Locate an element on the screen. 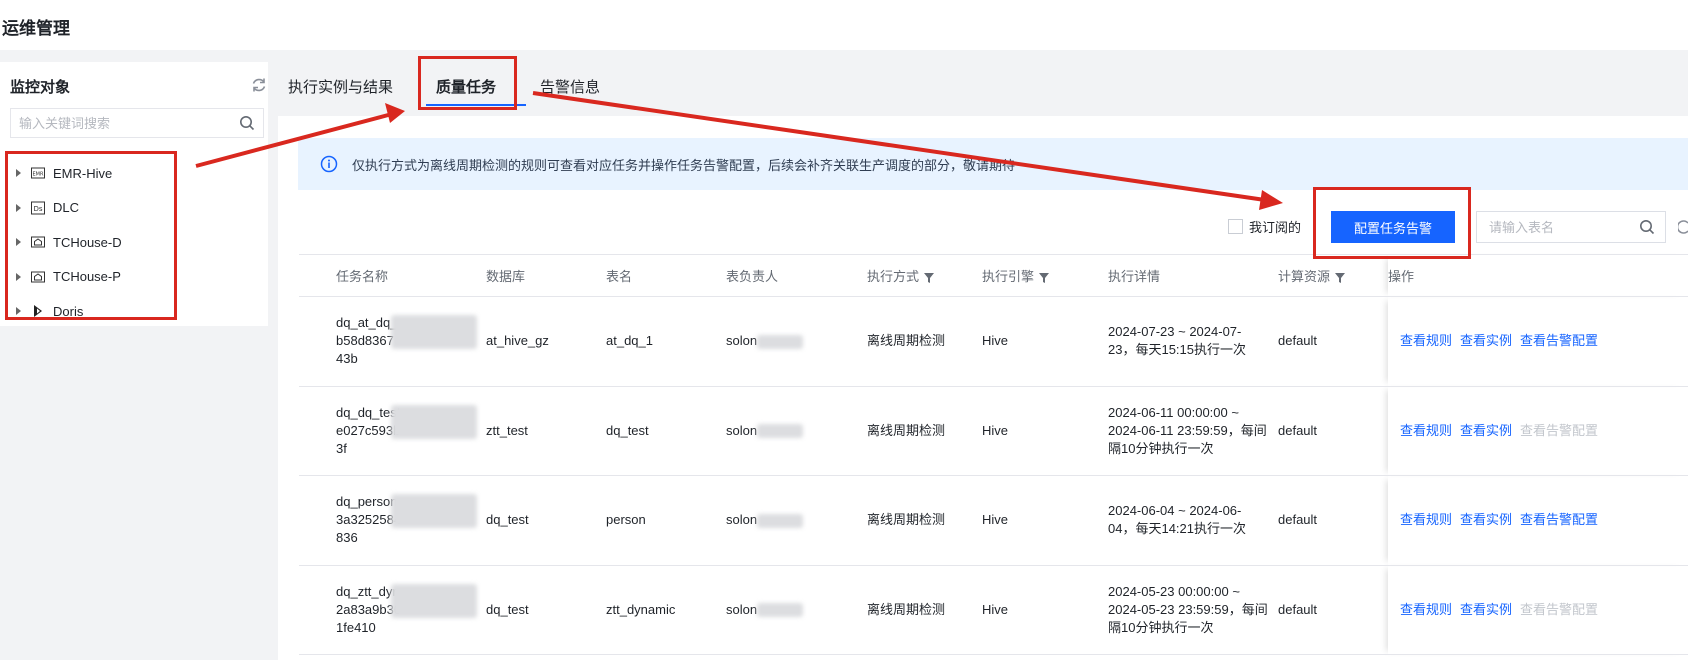 This screenshot has height=660, width=1688. config-task-alert-button: 配置任务告警 is located at coordinates (1393, 227).